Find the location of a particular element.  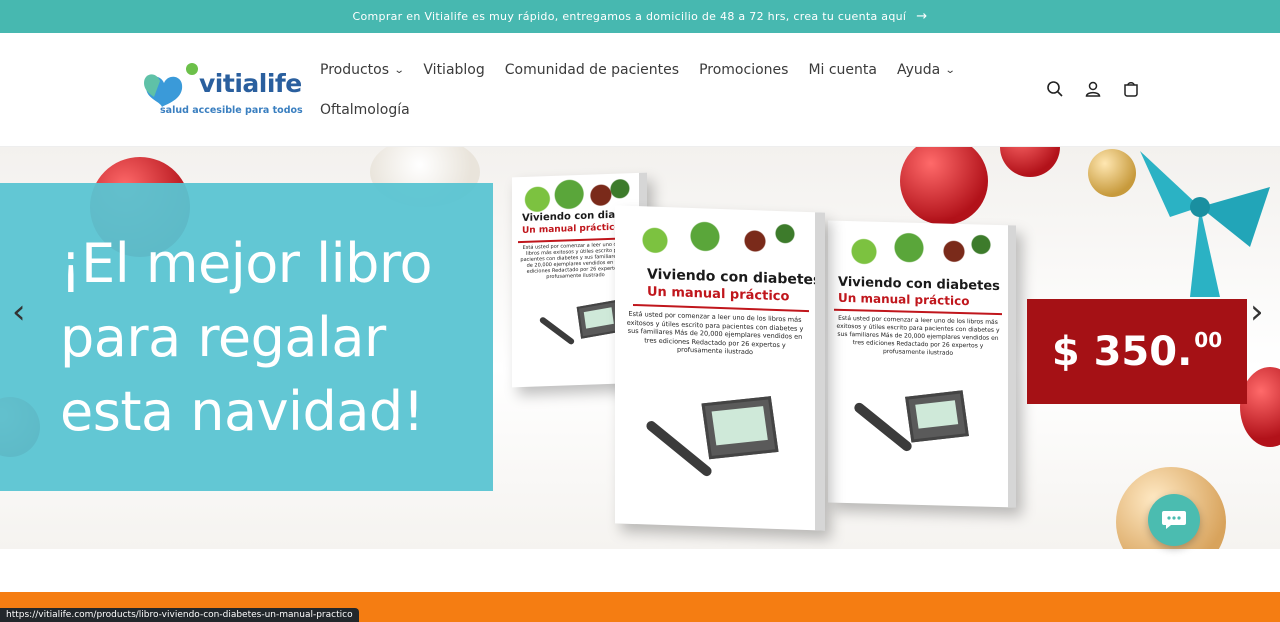

logo-tagline: salud accesible para todos is located at coordinates (231, 110).